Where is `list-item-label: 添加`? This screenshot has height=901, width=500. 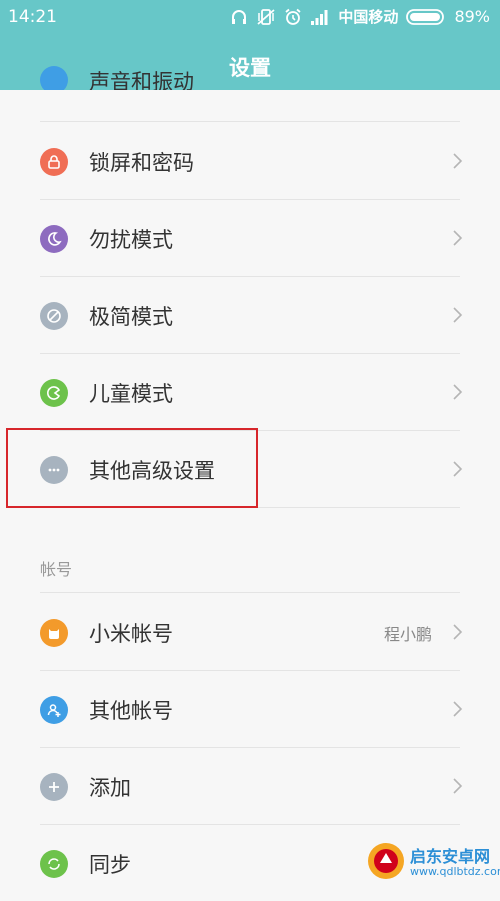 list-item-label: 添加 is located at coordinates (110, 788).